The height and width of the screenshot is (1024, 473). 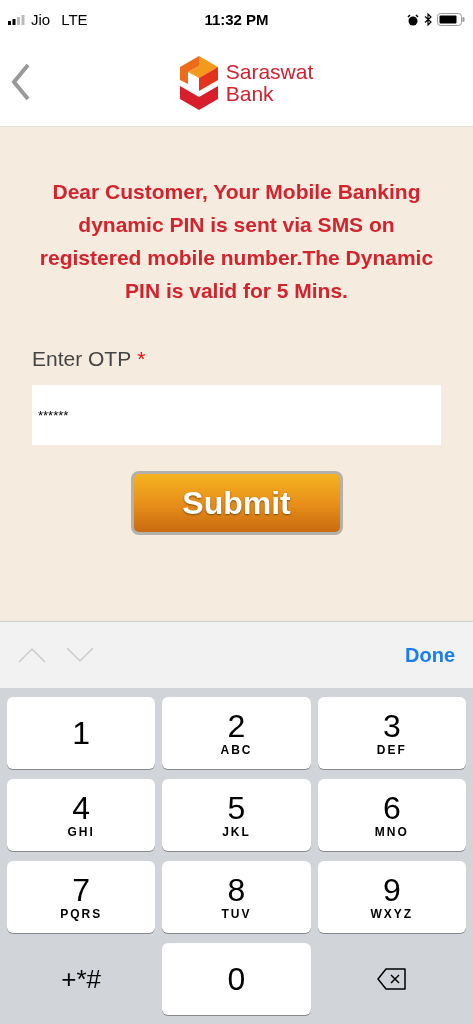 I want to click on alarm-clock-icon, so click(x=413, y=19).